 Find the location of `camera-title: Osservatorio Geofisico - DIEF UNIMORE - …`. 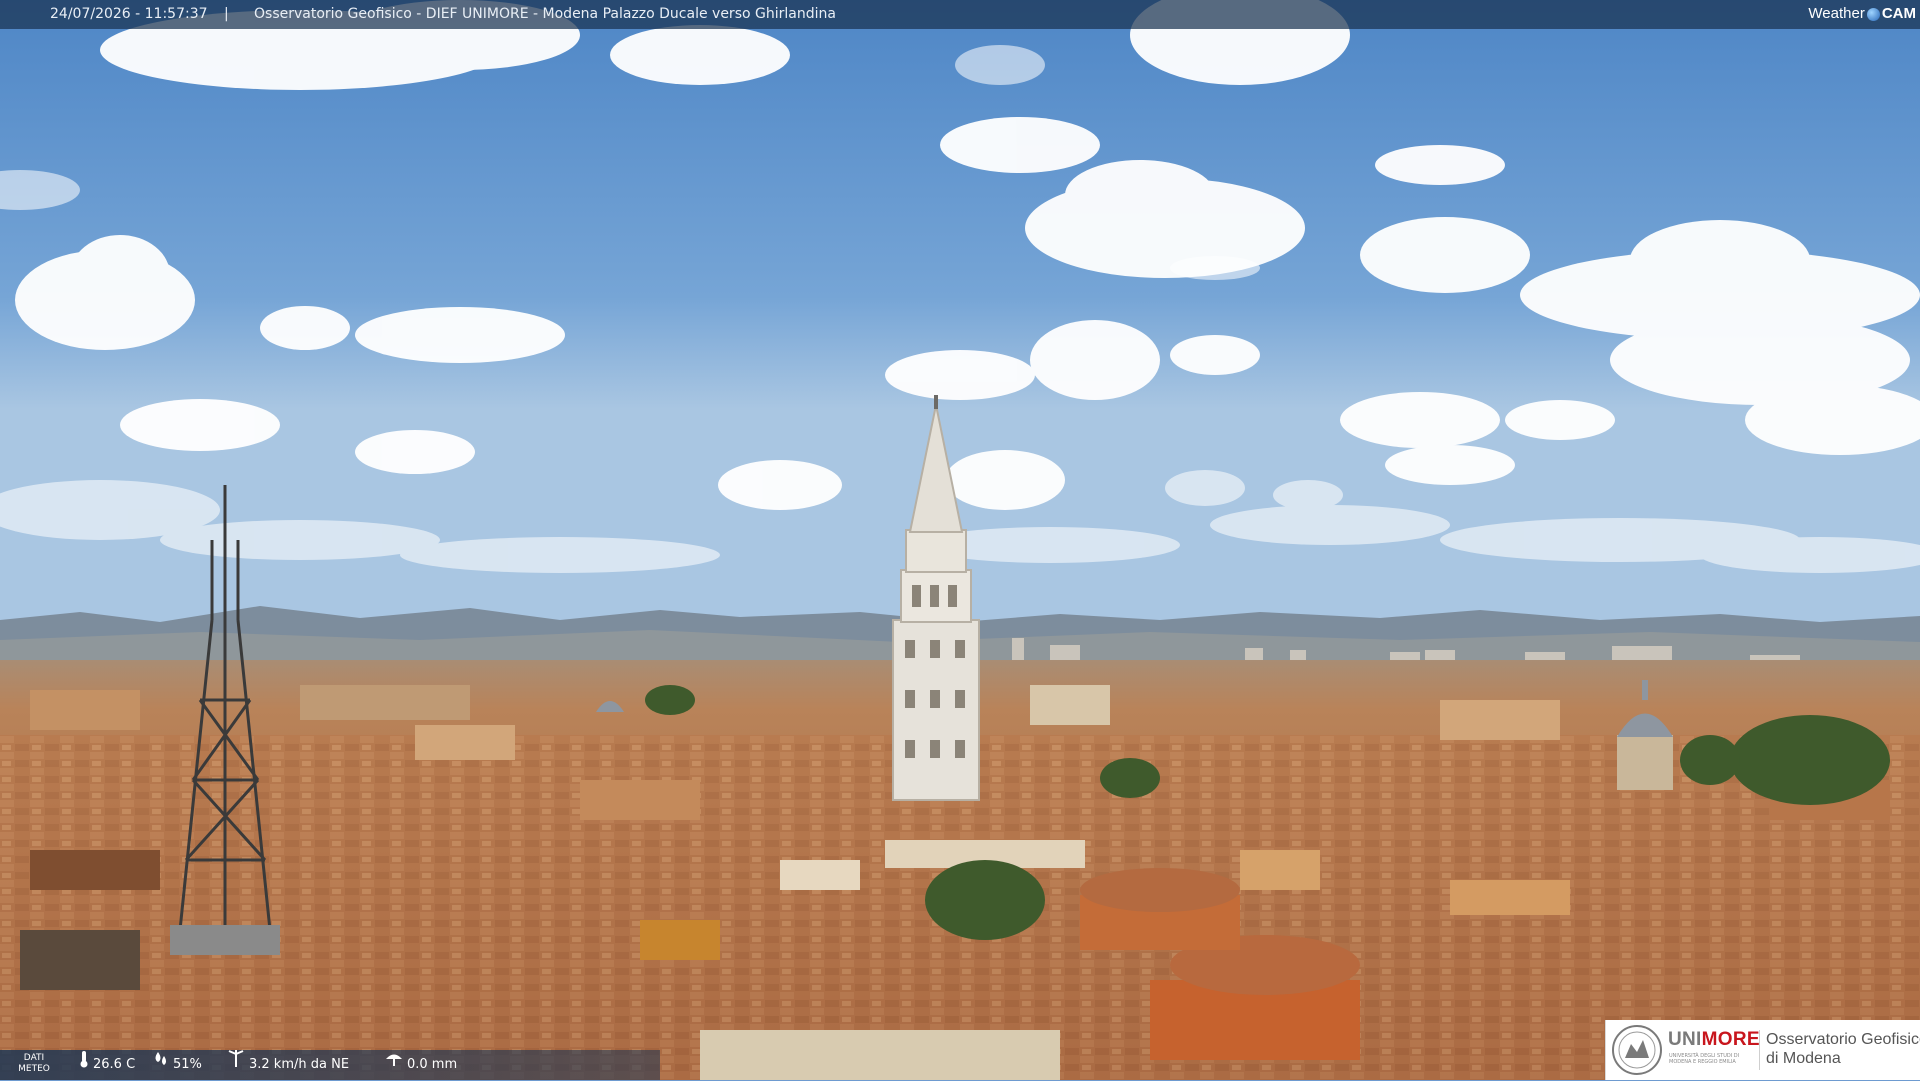

camera-title: Osservatorio Geofisico - DIEF UNIMORE - … is located at coordinates (545, 14).